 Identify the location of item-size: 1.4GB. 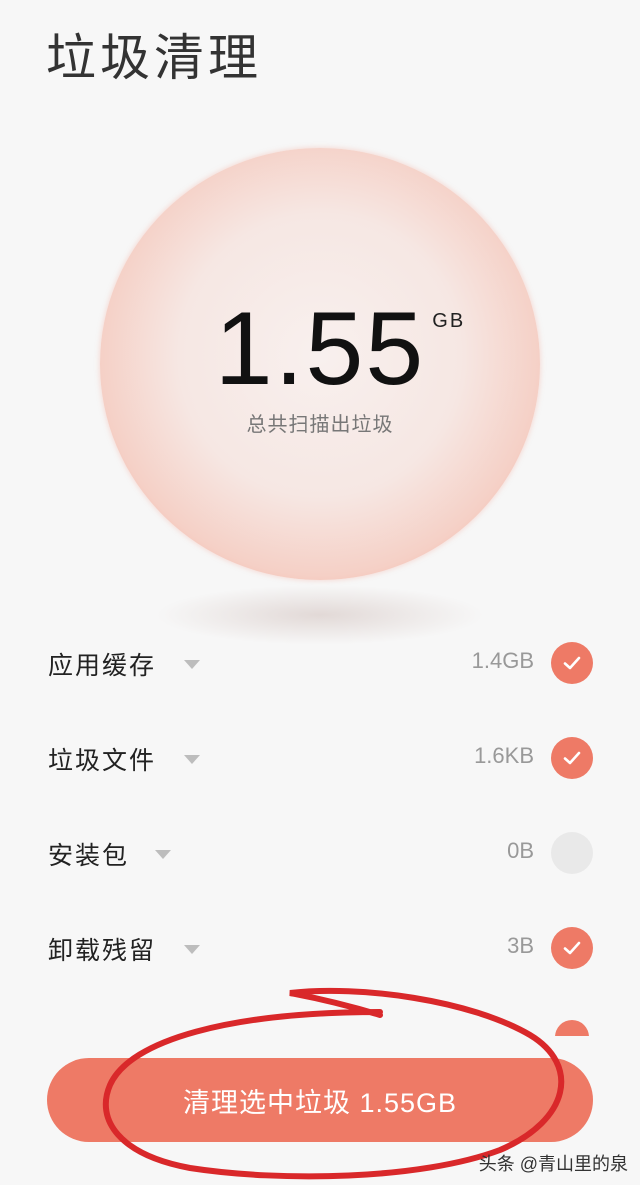
(502, 660).